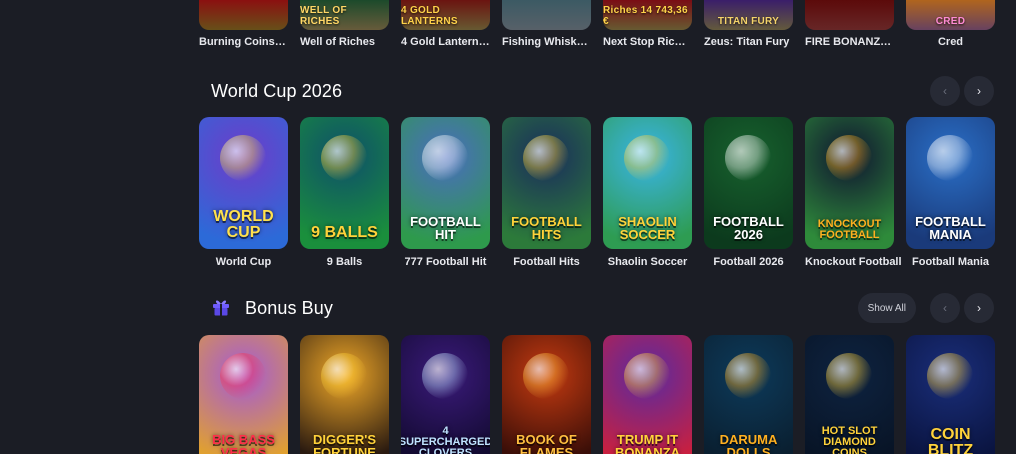  What do you see at coordinates (950, 183) in the screenshot?
I see `game-thumbnail: FOOTBALL MANIA` at bounding box center [950, 183].